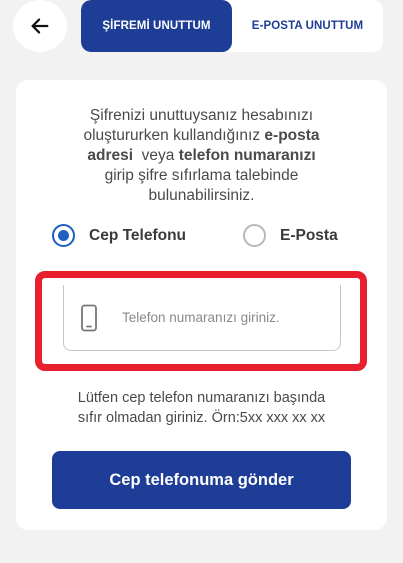 This screenshot has width=403, height=563. I want to click on description-line: girip şifre sıfırlama talebinde, so click(201, 175).